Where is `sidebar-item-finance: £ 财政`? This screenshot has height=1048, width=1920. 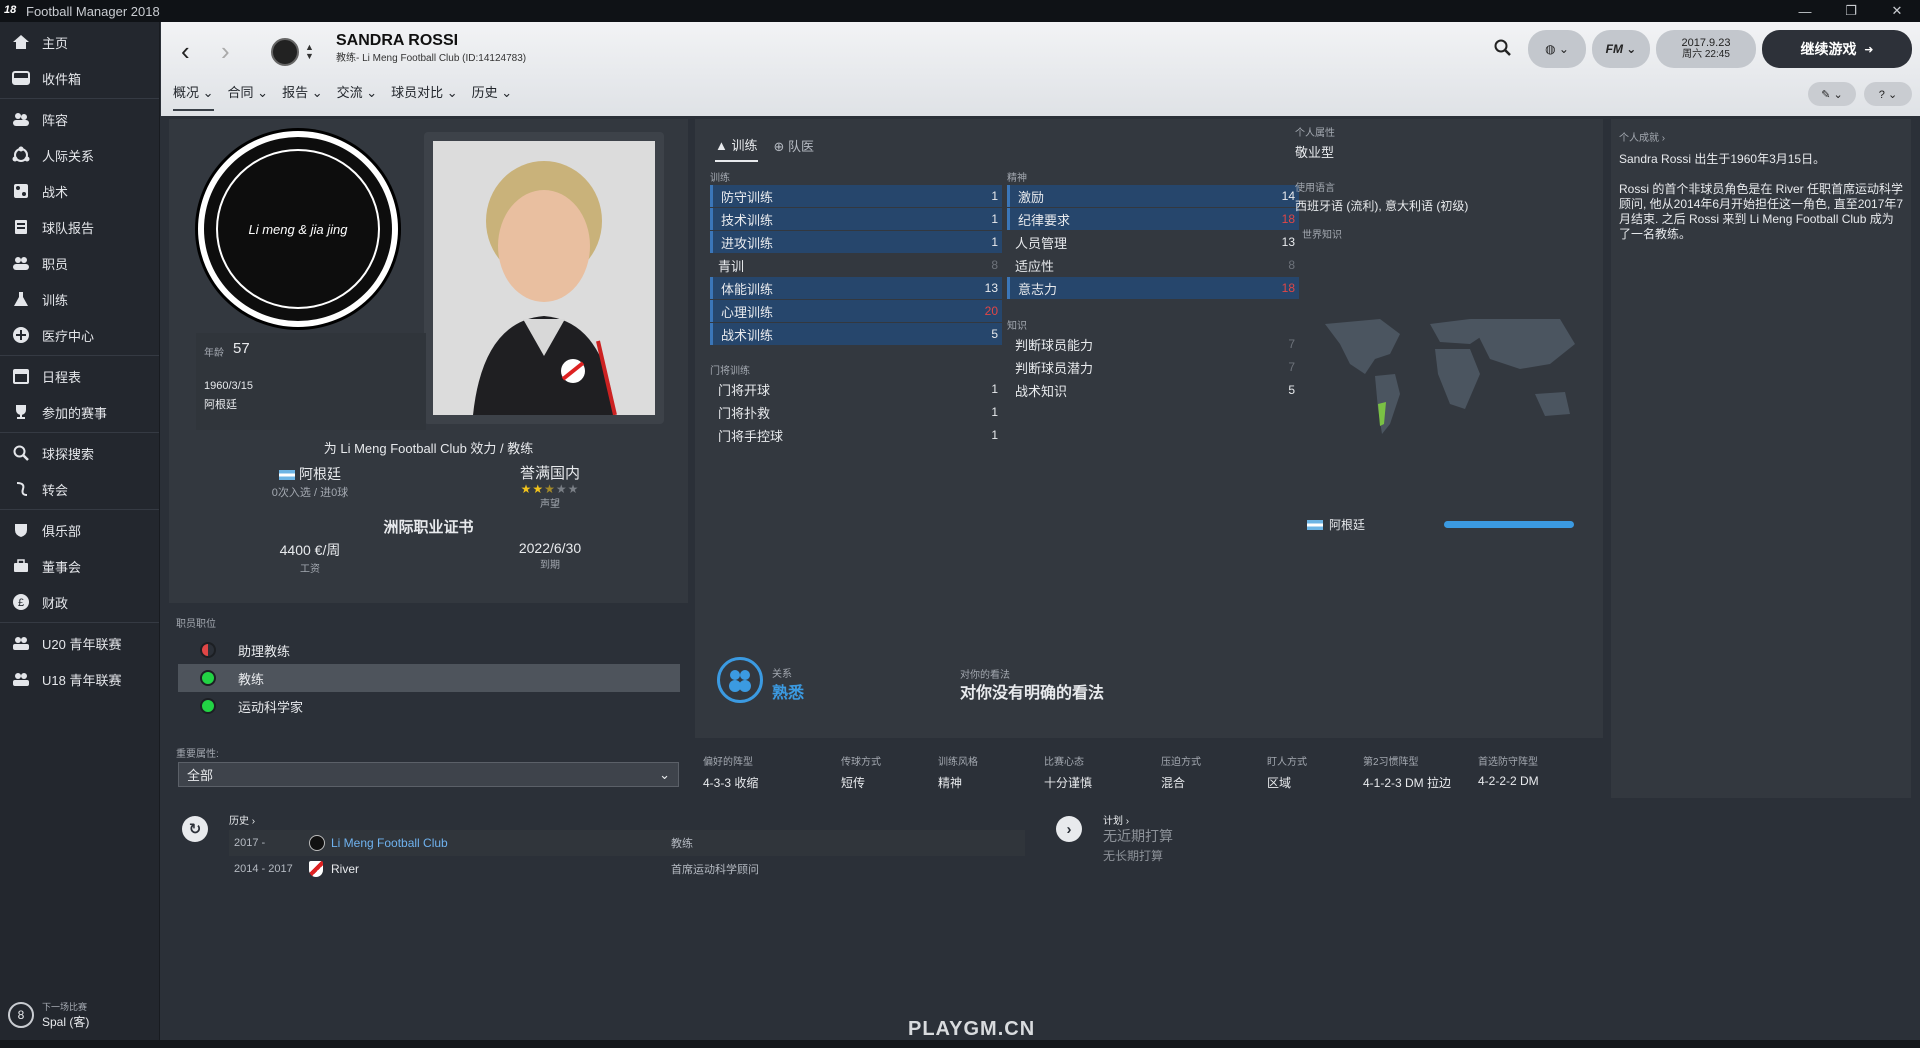 sidebar-item-finance: £ 财政 is located at coordinates (79, 602).